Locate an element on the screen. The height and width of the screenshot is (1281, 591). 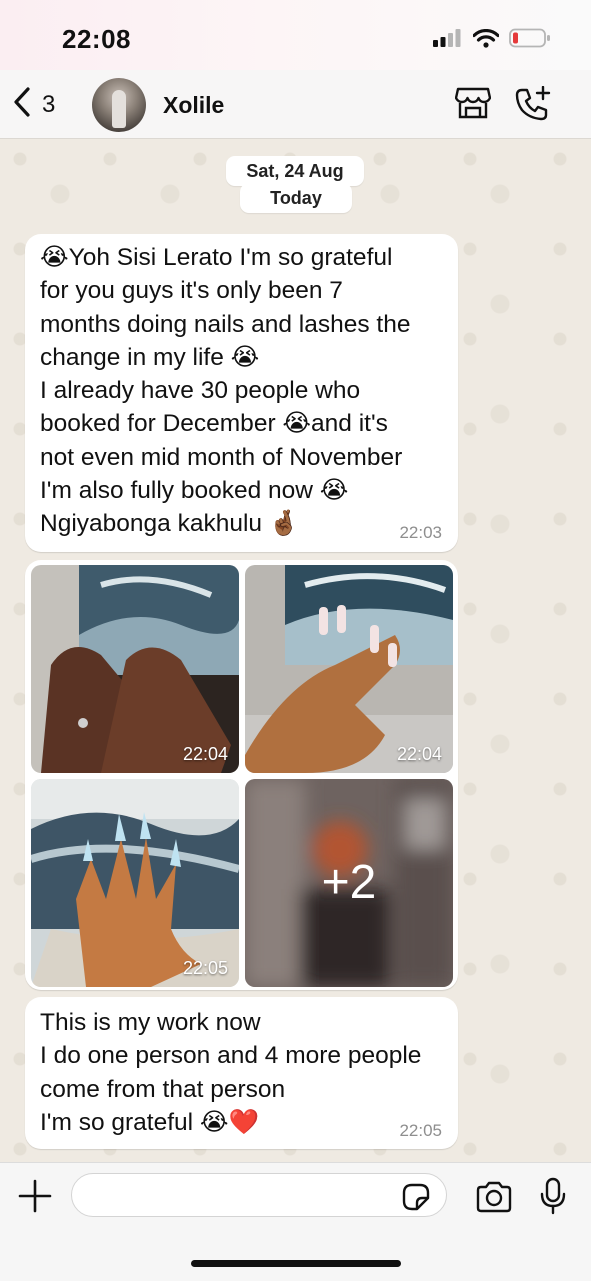
status-time: 22:08 is located at coordinates (96, 39).